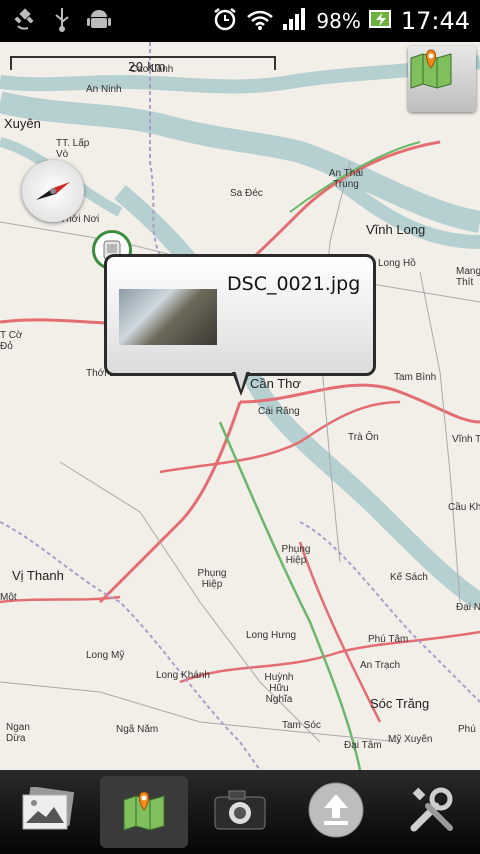 This screenshot has height=854, width=480. Describe the element at coordinates (225, 21) in the screenshot. I see `alarm-icon` at that location.